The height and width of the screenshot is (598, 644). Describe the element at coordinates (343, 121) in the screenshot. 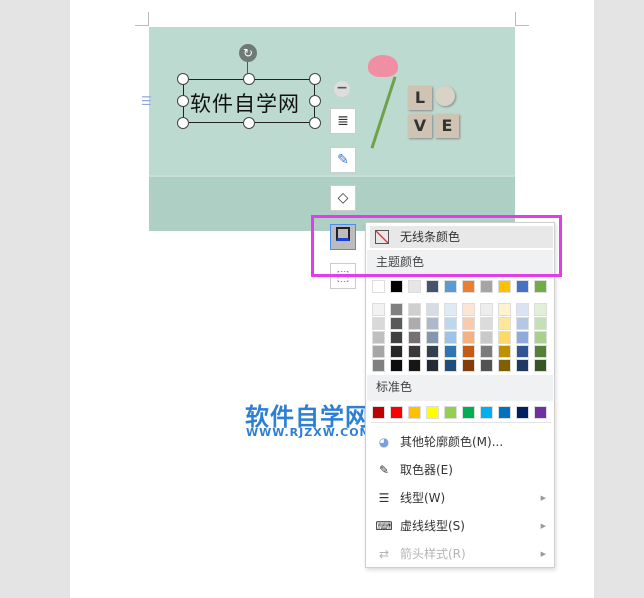

I see `layout-options-button: ≣` at that location.